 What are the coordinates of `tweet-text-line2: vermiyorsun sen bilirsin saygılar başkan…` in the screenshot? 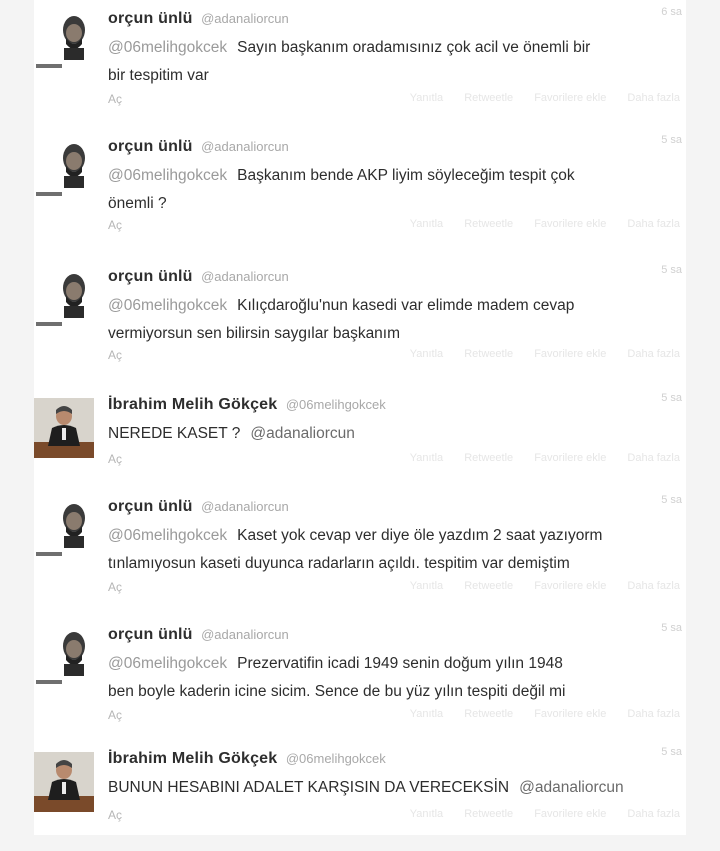 It's located at (254, 333).